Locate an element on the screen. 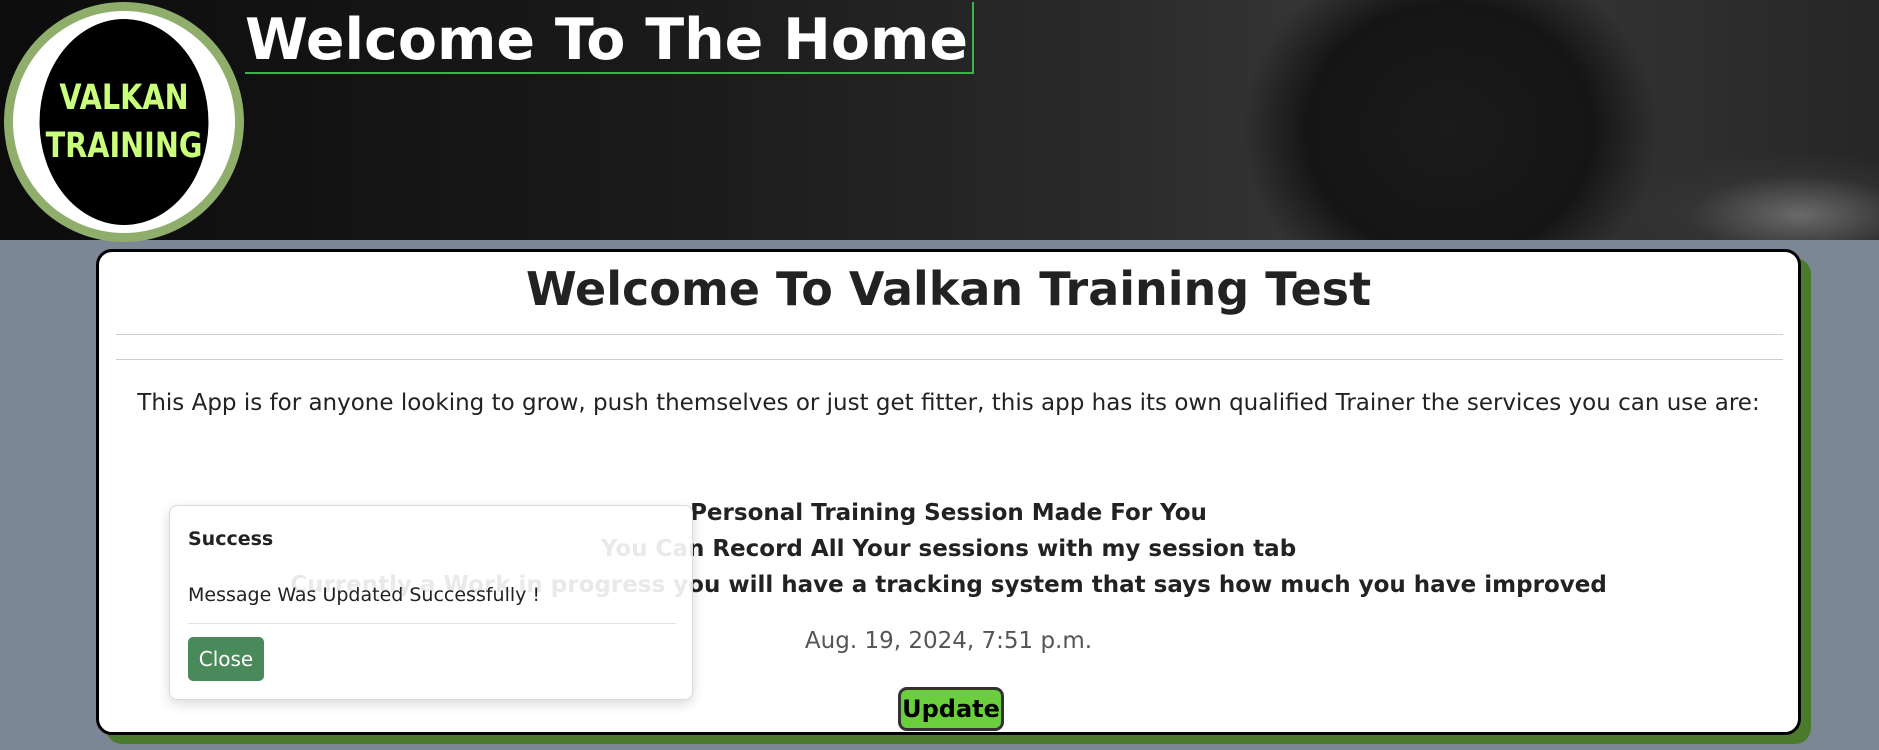 This screenshot has width=1879, height=750. divider-bottom is located at coordinates (949, 359).